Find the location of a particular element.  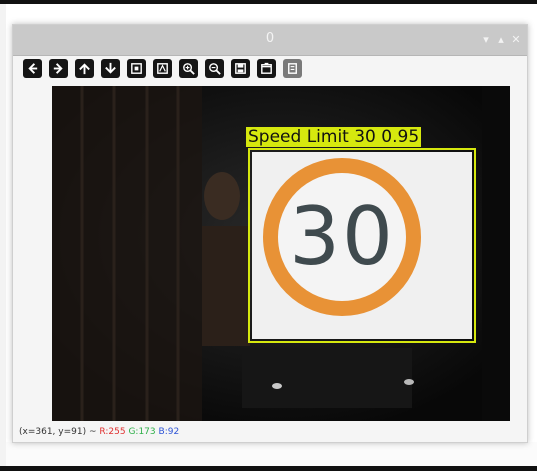

pan-up-button is located at coordinates (84, 68).